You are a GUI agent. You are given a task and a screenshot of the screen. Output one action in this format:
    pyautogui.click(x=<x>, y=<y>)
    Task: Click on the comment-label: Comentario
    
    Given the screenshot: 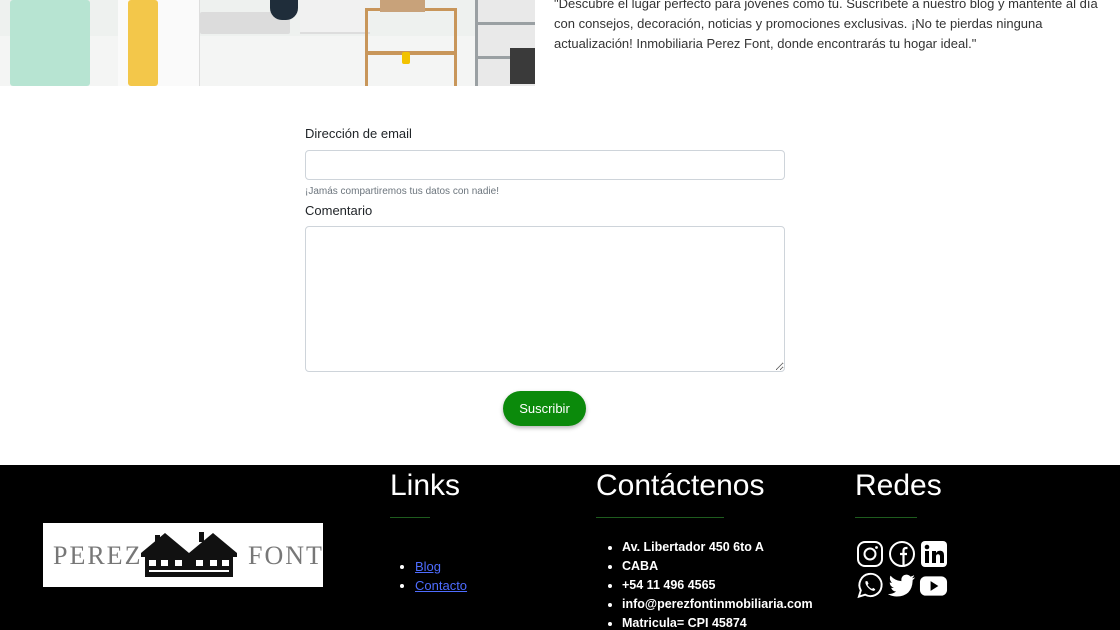 What is the action you would take?
    pyautogui.click(x=339, y=210)
    